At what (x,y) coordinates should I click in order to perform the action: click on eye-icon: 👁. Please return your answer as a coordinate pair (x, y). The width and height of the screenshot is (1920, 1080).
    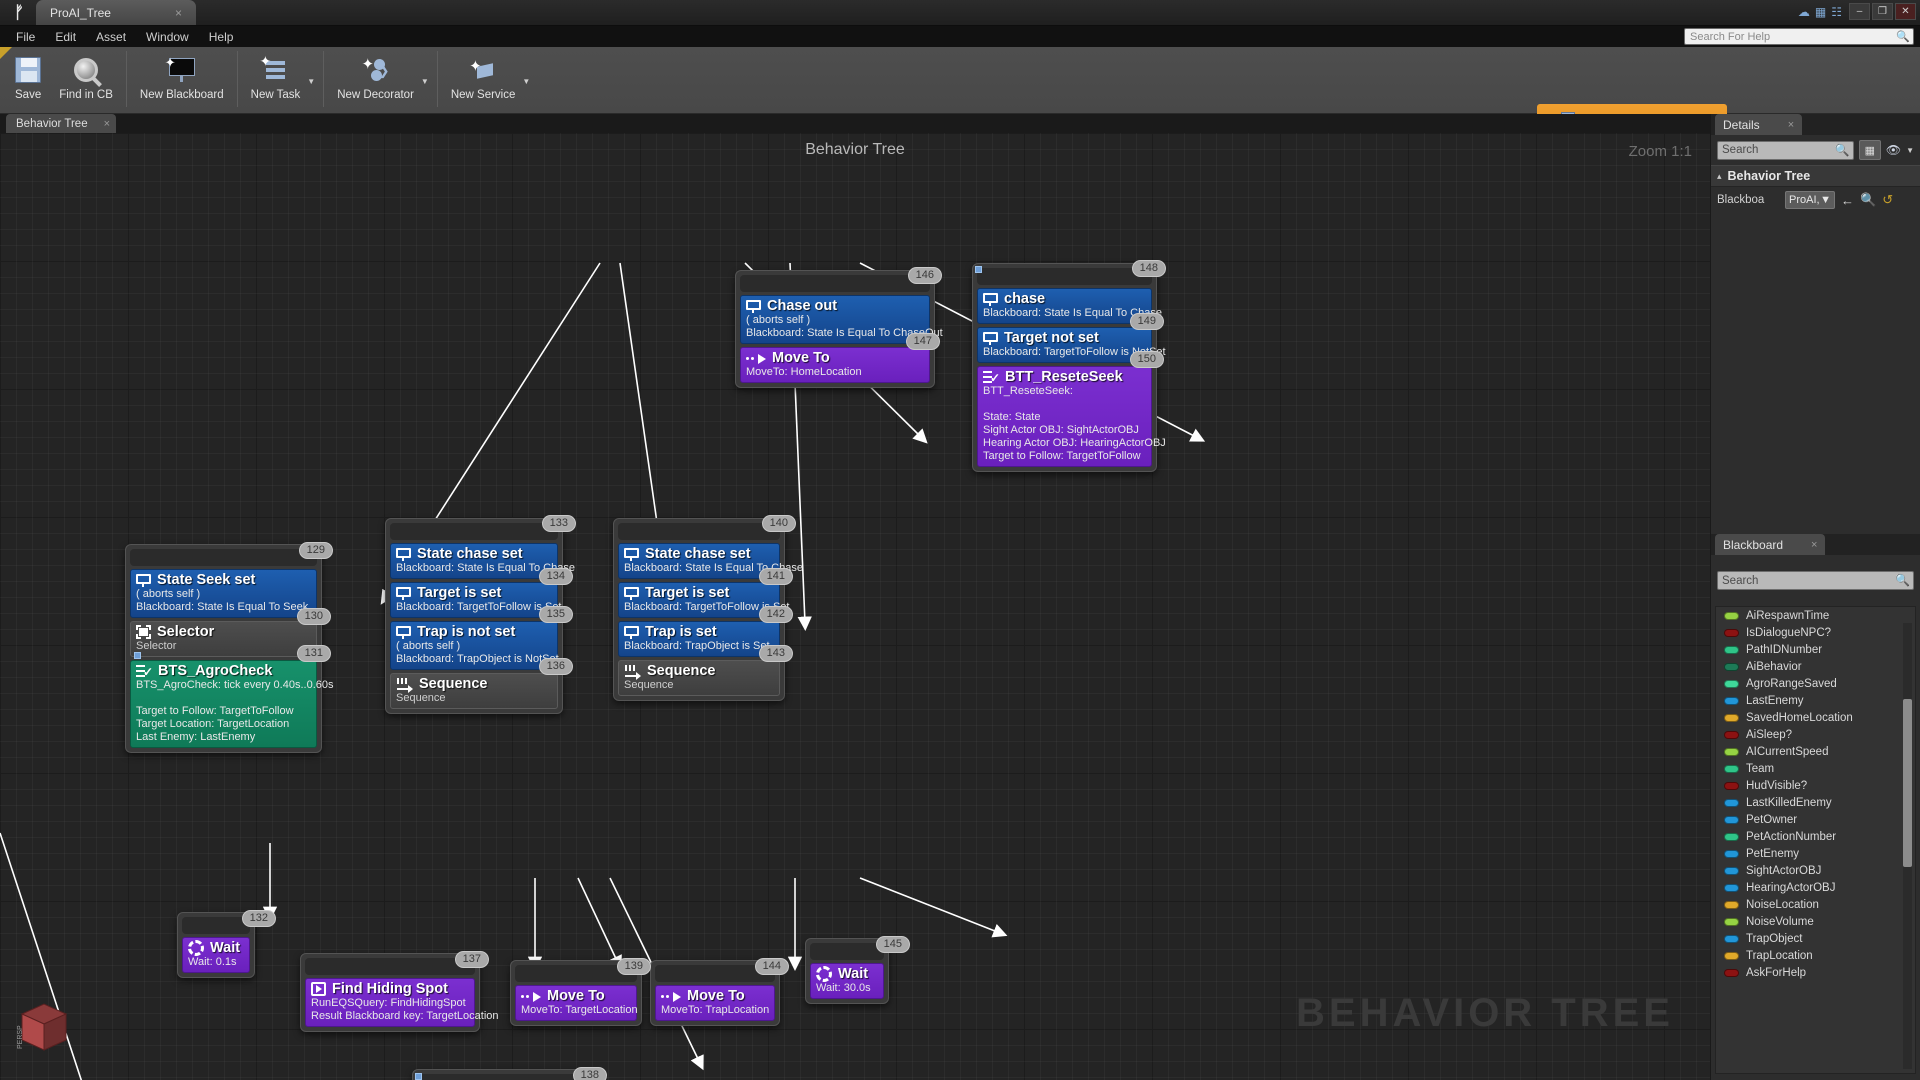
    Looking at the image, I should click on (1893, 150).